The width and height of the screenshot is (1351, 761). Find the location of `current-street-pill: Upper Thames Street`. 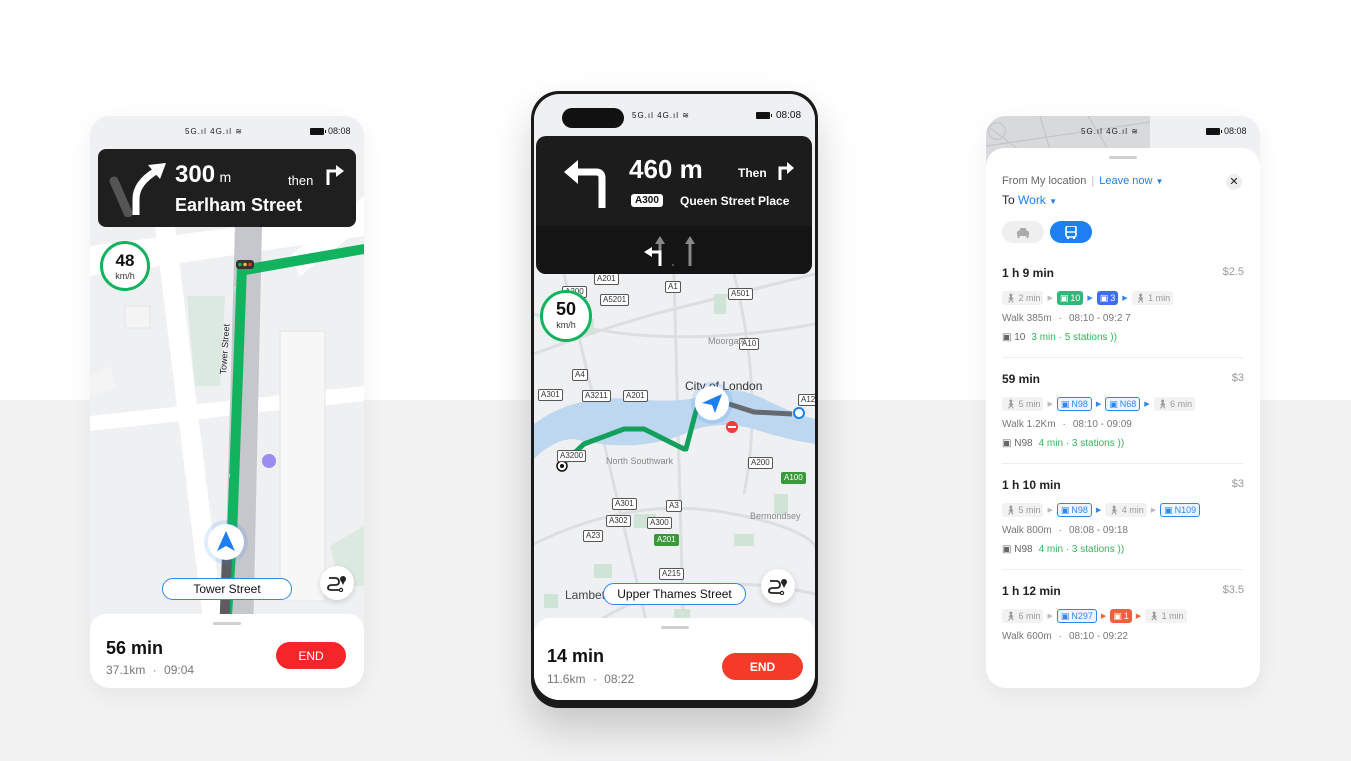

current-street-pill: Upper Thames Street is located at coordinates (674, 594).